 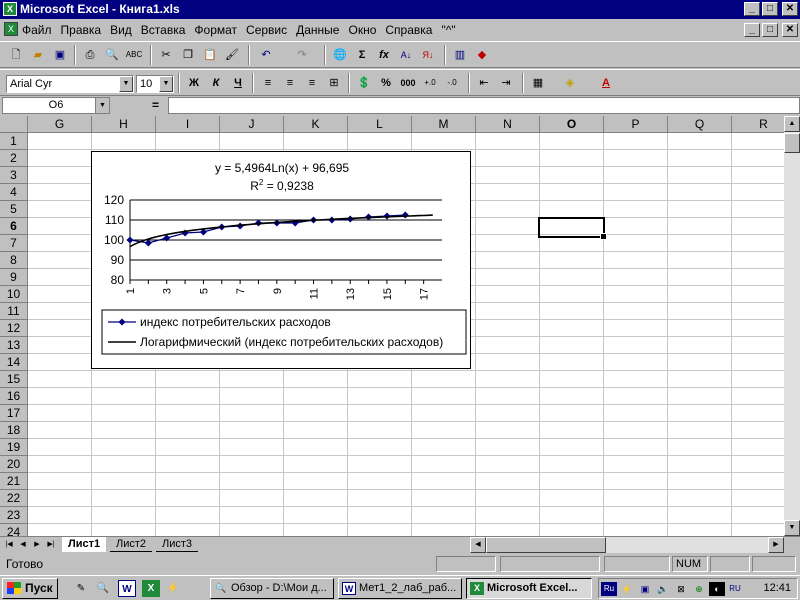 I want to click on font-color-icon: A, so click(x=606, y=83).